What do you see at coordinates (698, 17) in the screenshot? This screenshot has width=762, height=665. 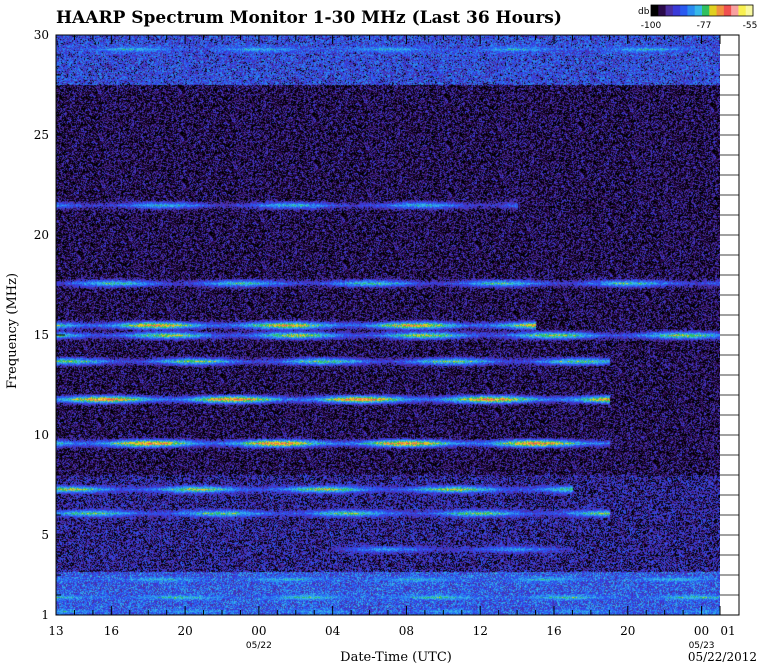 I see `colorbar: db -100 -77 -55` at bounding box center [698, 17].